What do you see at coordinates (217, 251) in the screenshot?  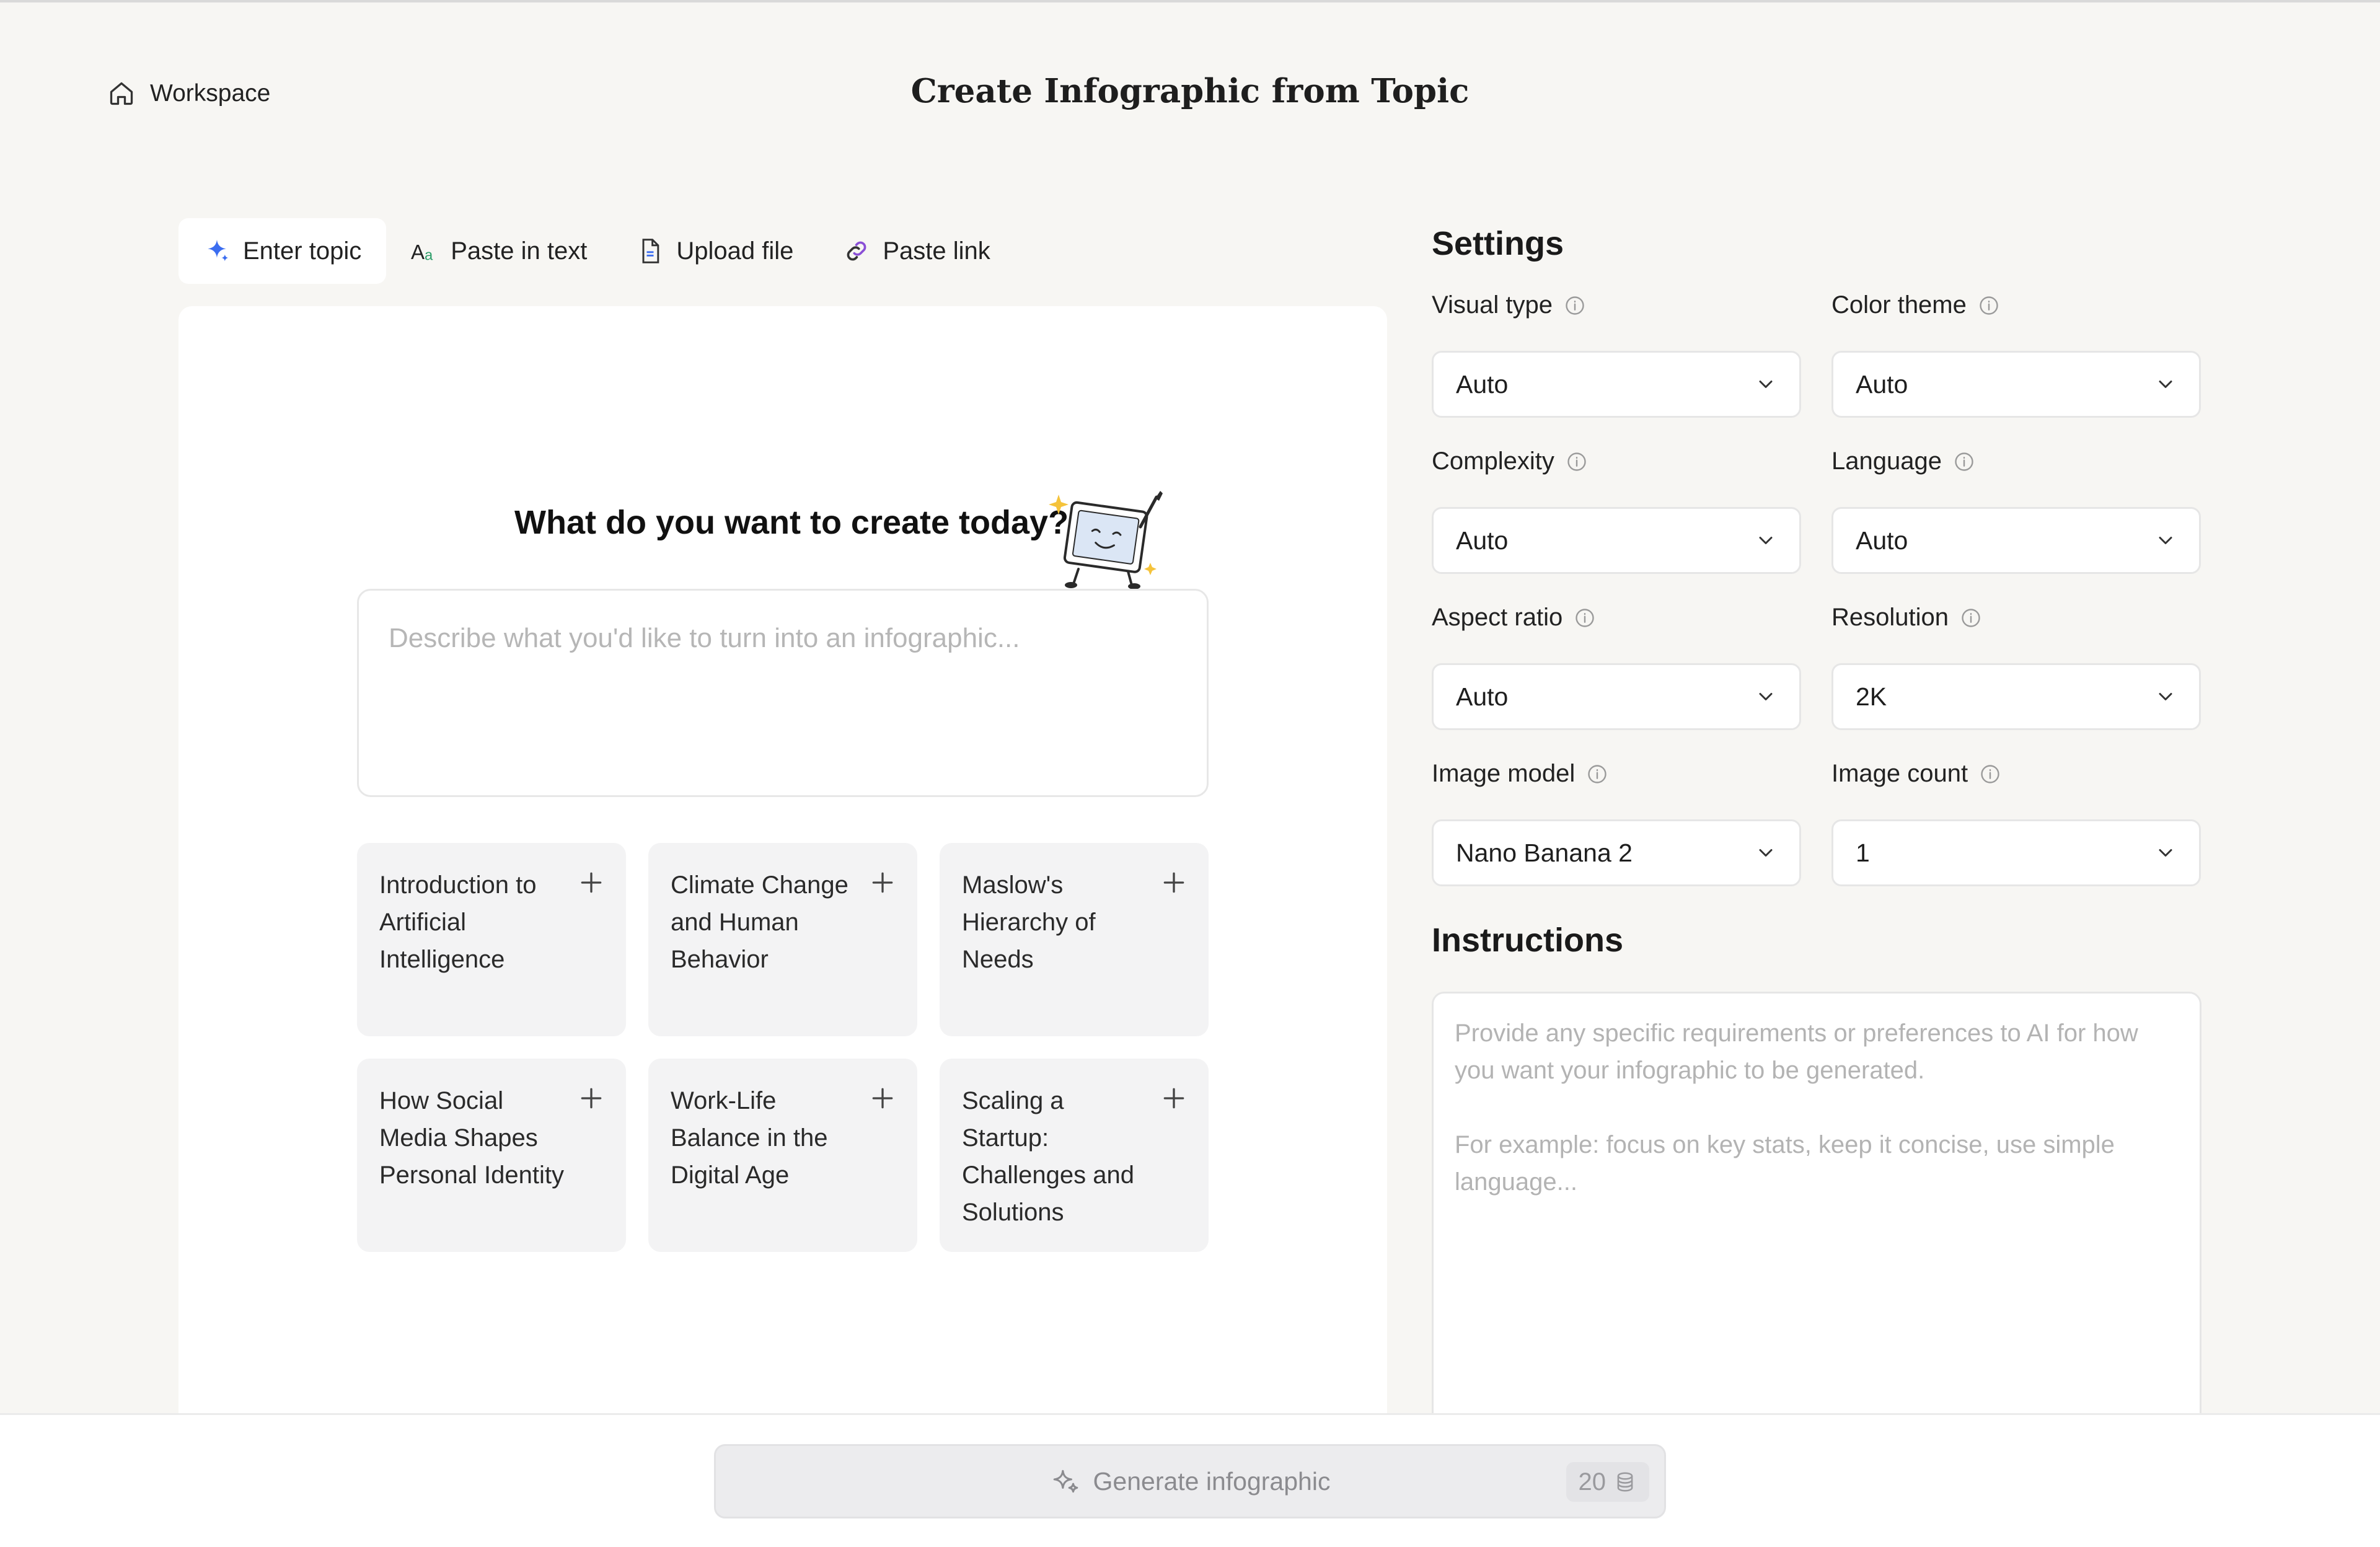 I see `sparkle-icon` at bounding box center [217, 251].